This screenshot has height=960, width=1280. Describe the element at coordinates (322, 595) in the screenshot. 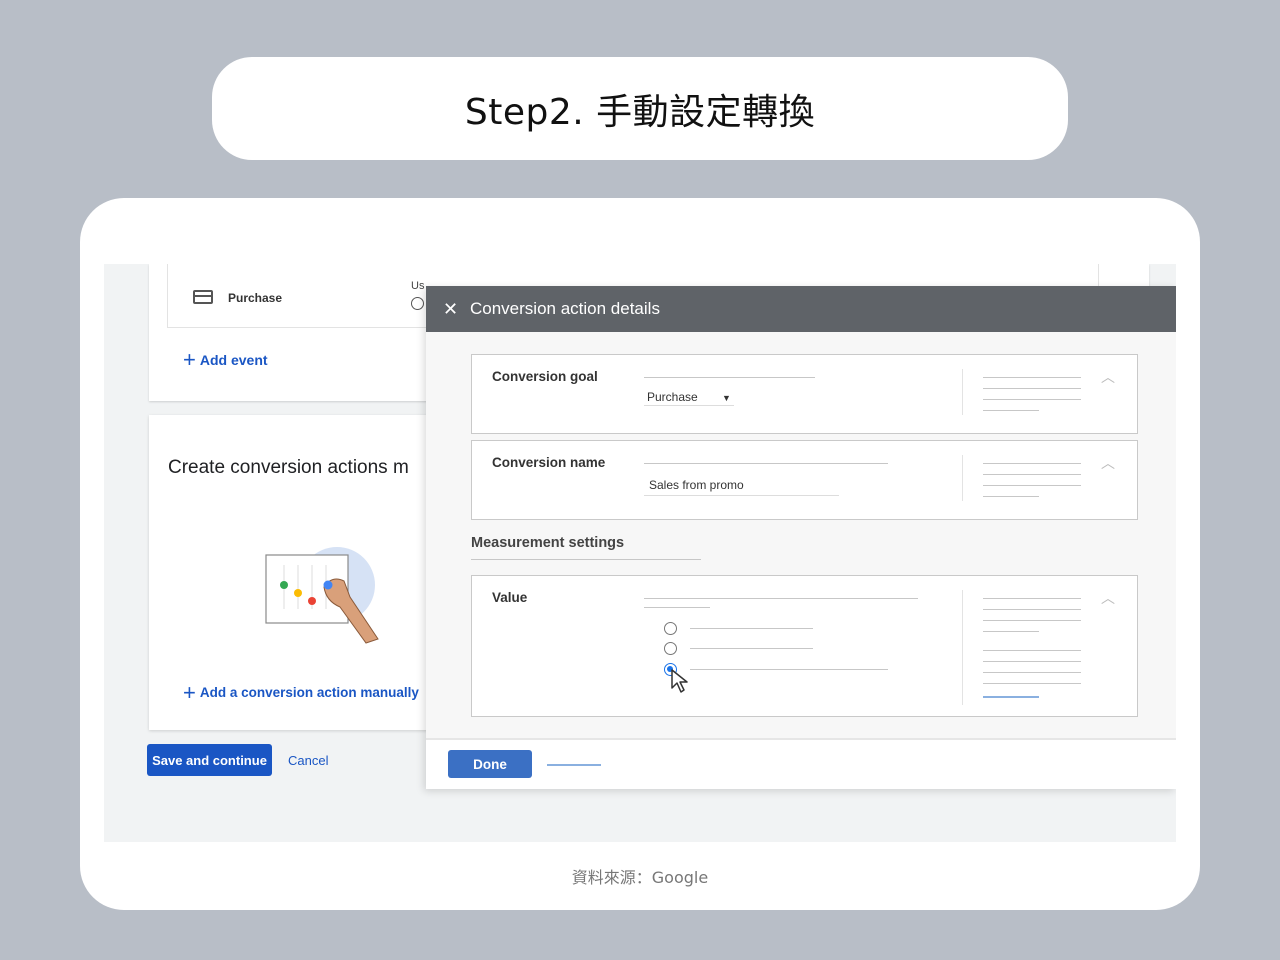

I see `conversion-illustration` at that location.